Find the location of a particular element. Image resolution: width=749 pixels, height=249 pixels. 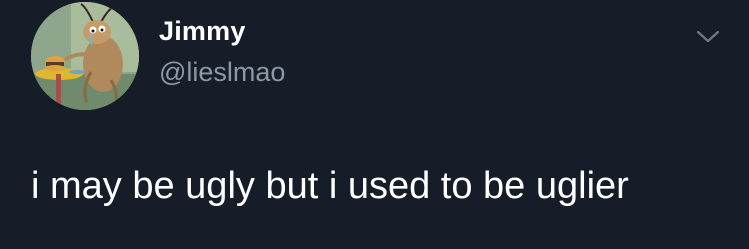

author-handle: @lieslmao is located at coordinates (222, 72).